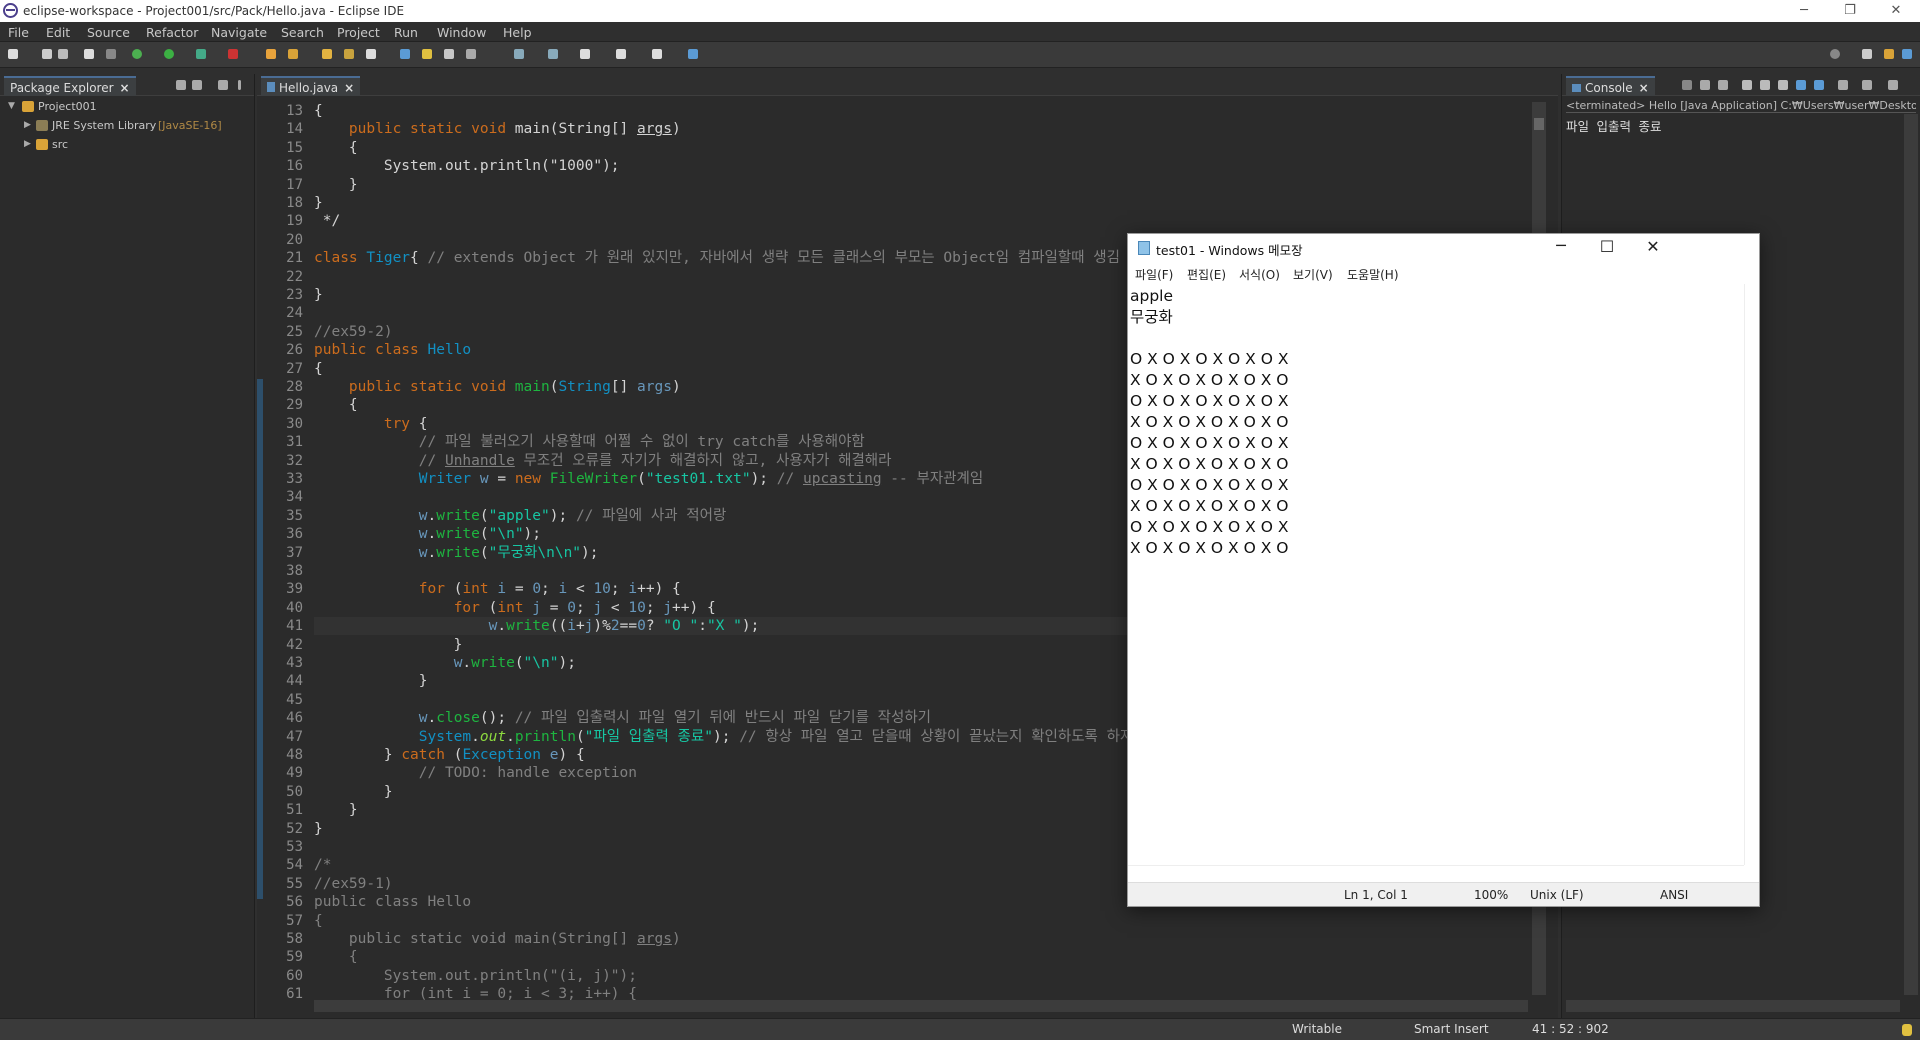 The width and height of the screenshot is (1920, 1040). I want to click on notepad-minimize-button: ─, so click(1561, 245).